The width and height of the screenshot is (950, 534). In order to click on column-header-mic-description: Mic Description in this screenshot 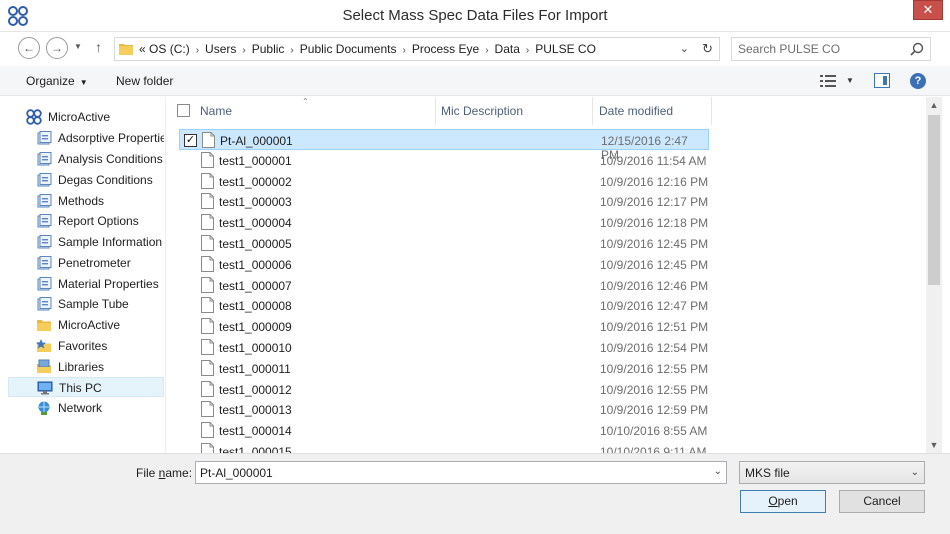, I will do `click(516, 111)`.